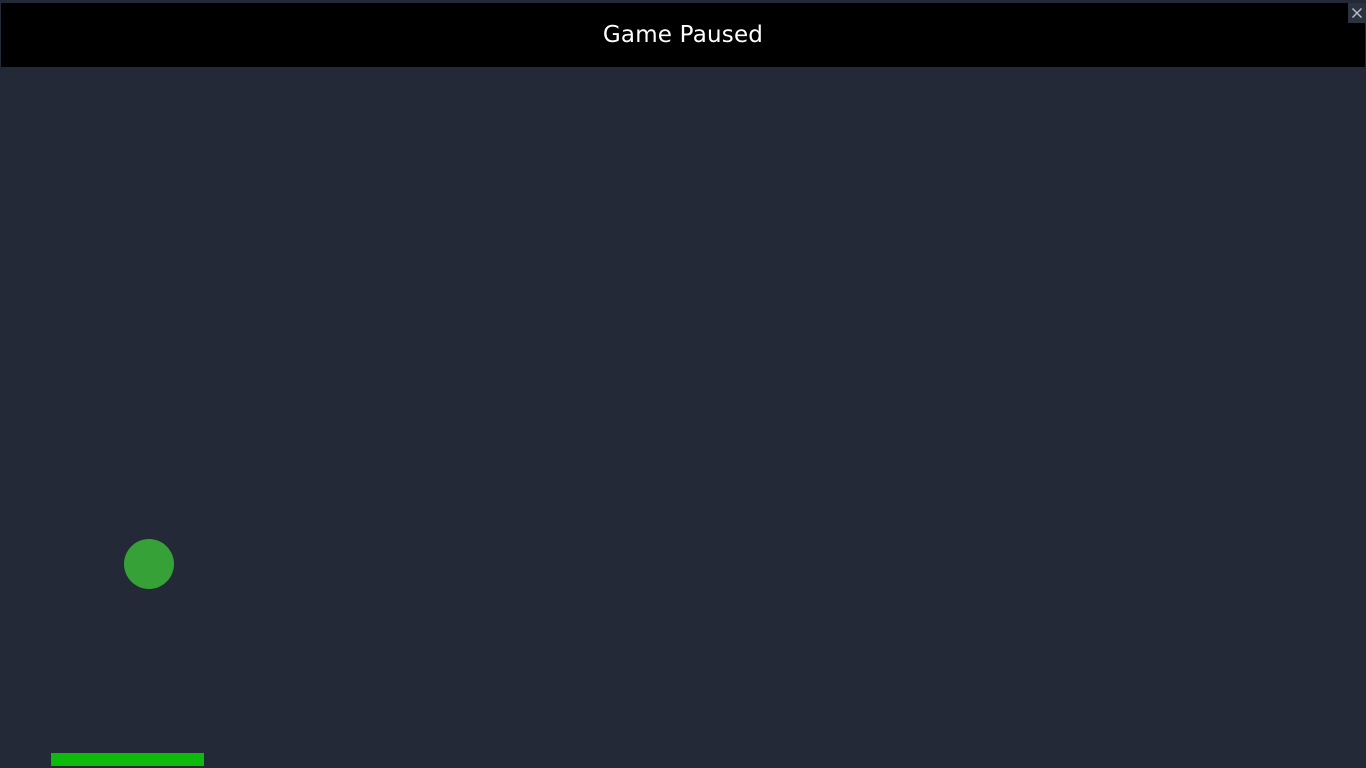  I want to click on close-button, so click(1357, 13).